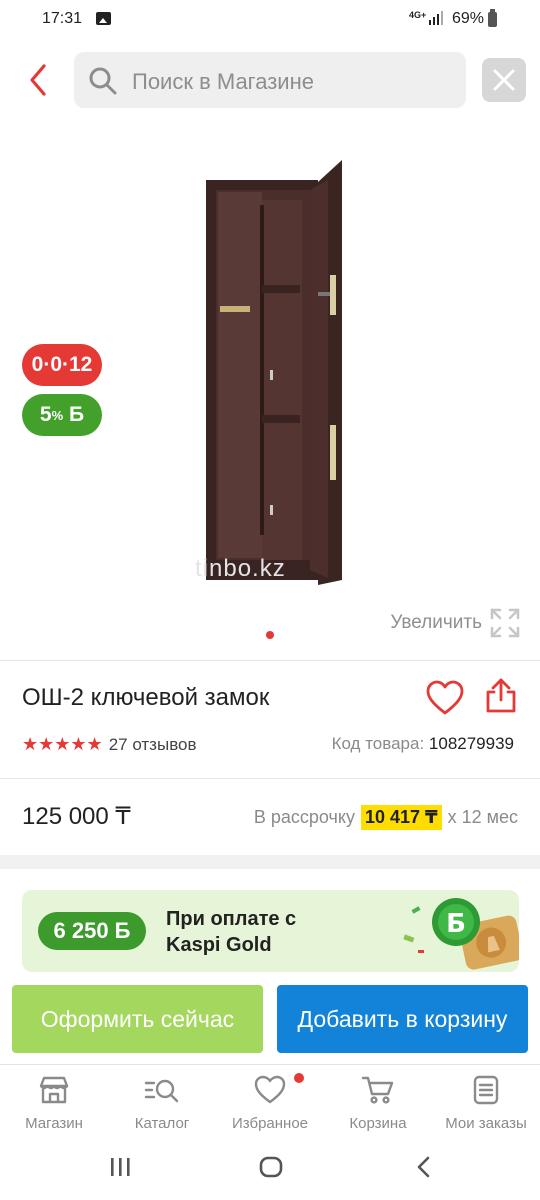 The height and width of the screenshot is (1200, 540). What do you see at coordinates (54, 1090) in the screenshot?
I see `store-icon` at bounding box center [54, 1090].